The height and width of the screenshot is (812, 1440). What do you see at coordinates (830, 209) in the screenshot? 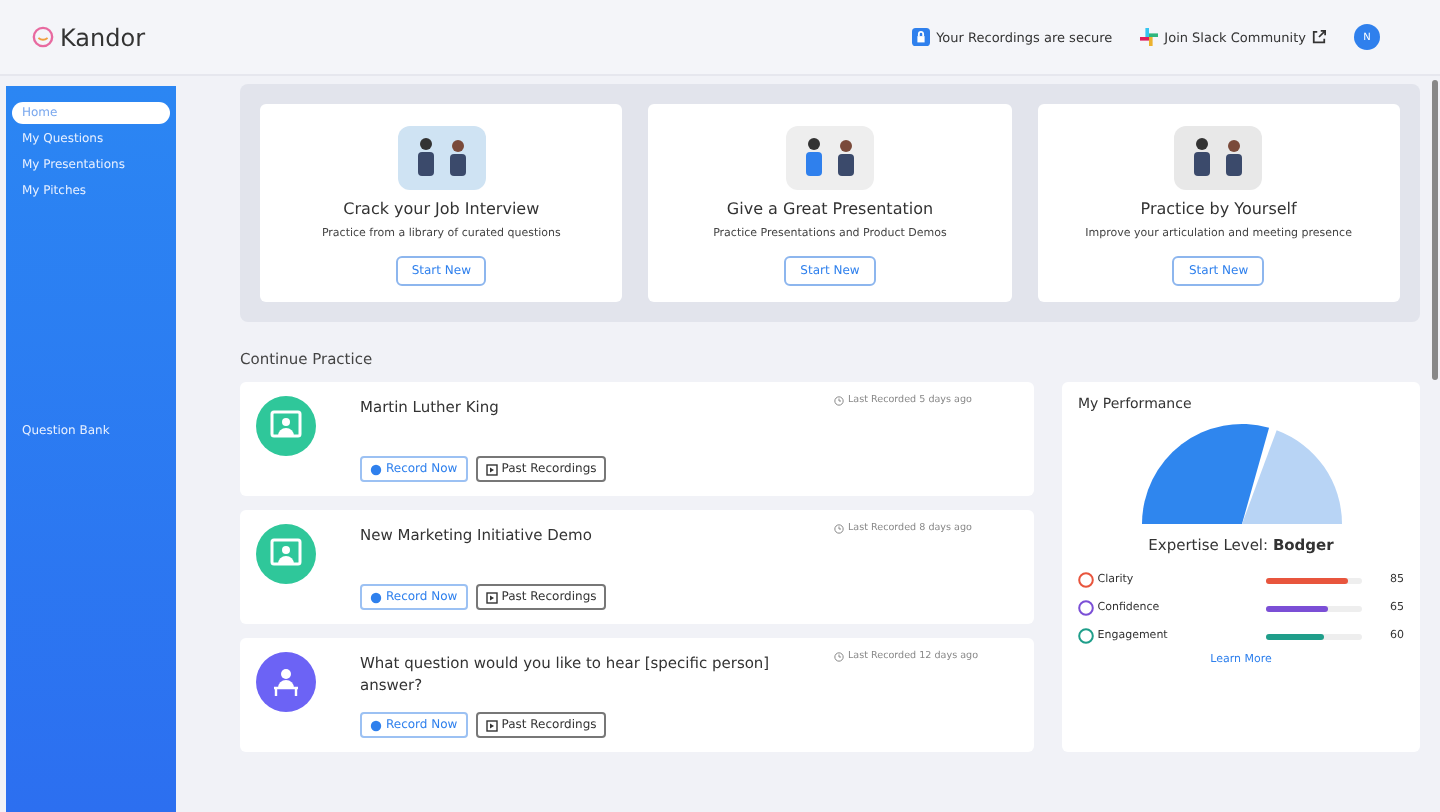
I see `card-title: Give a Great Presentation` at bounding box center [830, 209].